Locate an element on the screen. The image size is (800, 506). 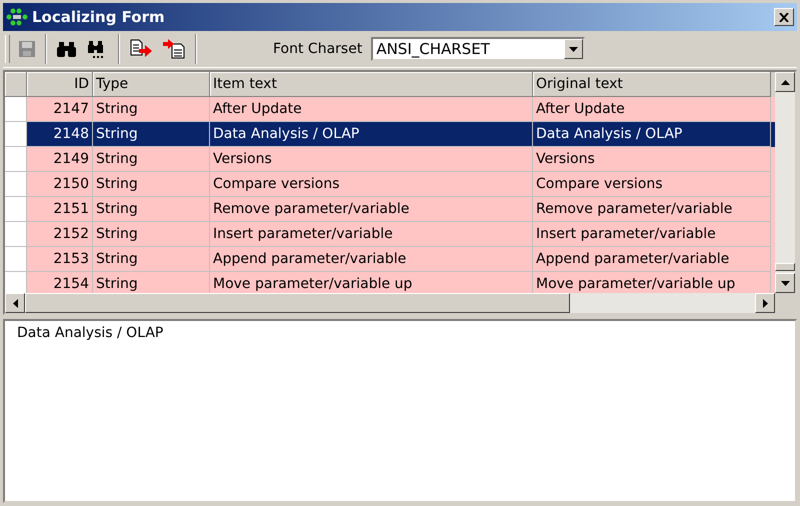
close-button is located at coordinates (784, 17).